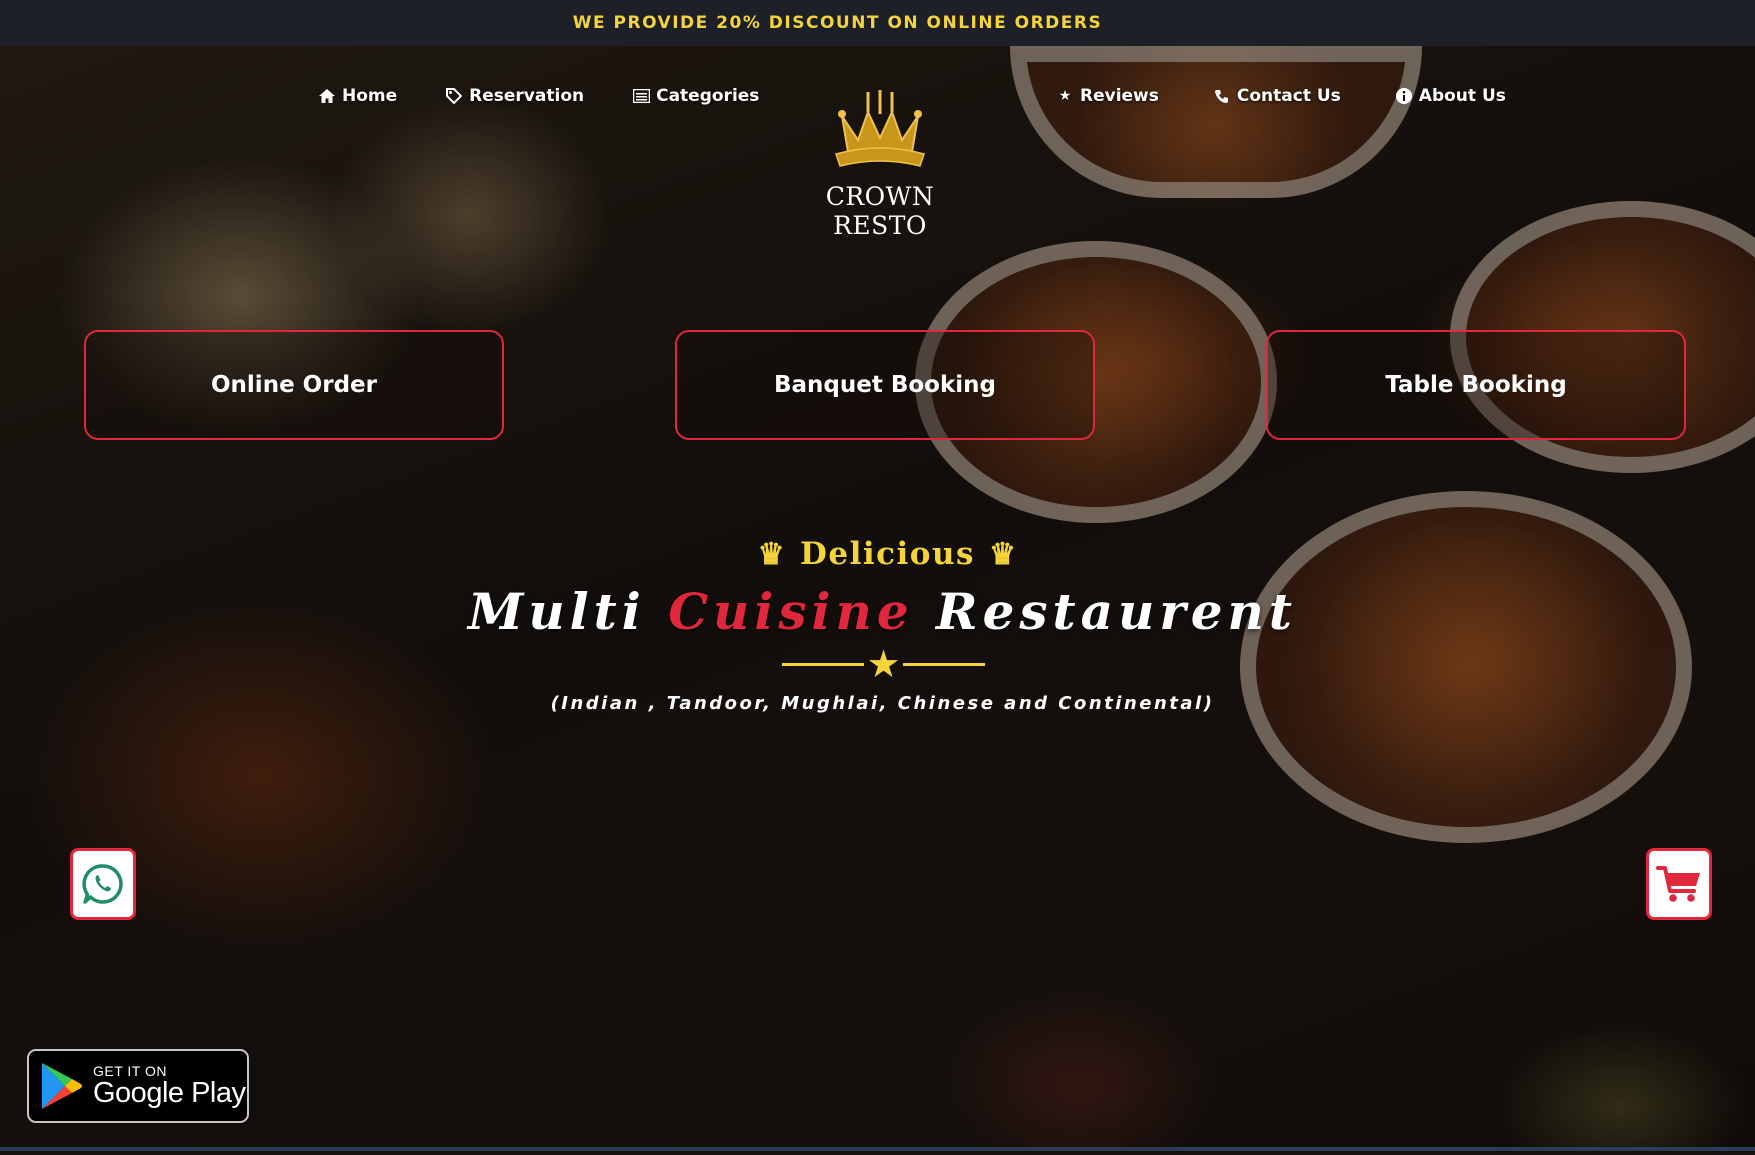 This screenshot has height=1155, width=1755. I want to click on food-bowl-image, so click(1216, 122).